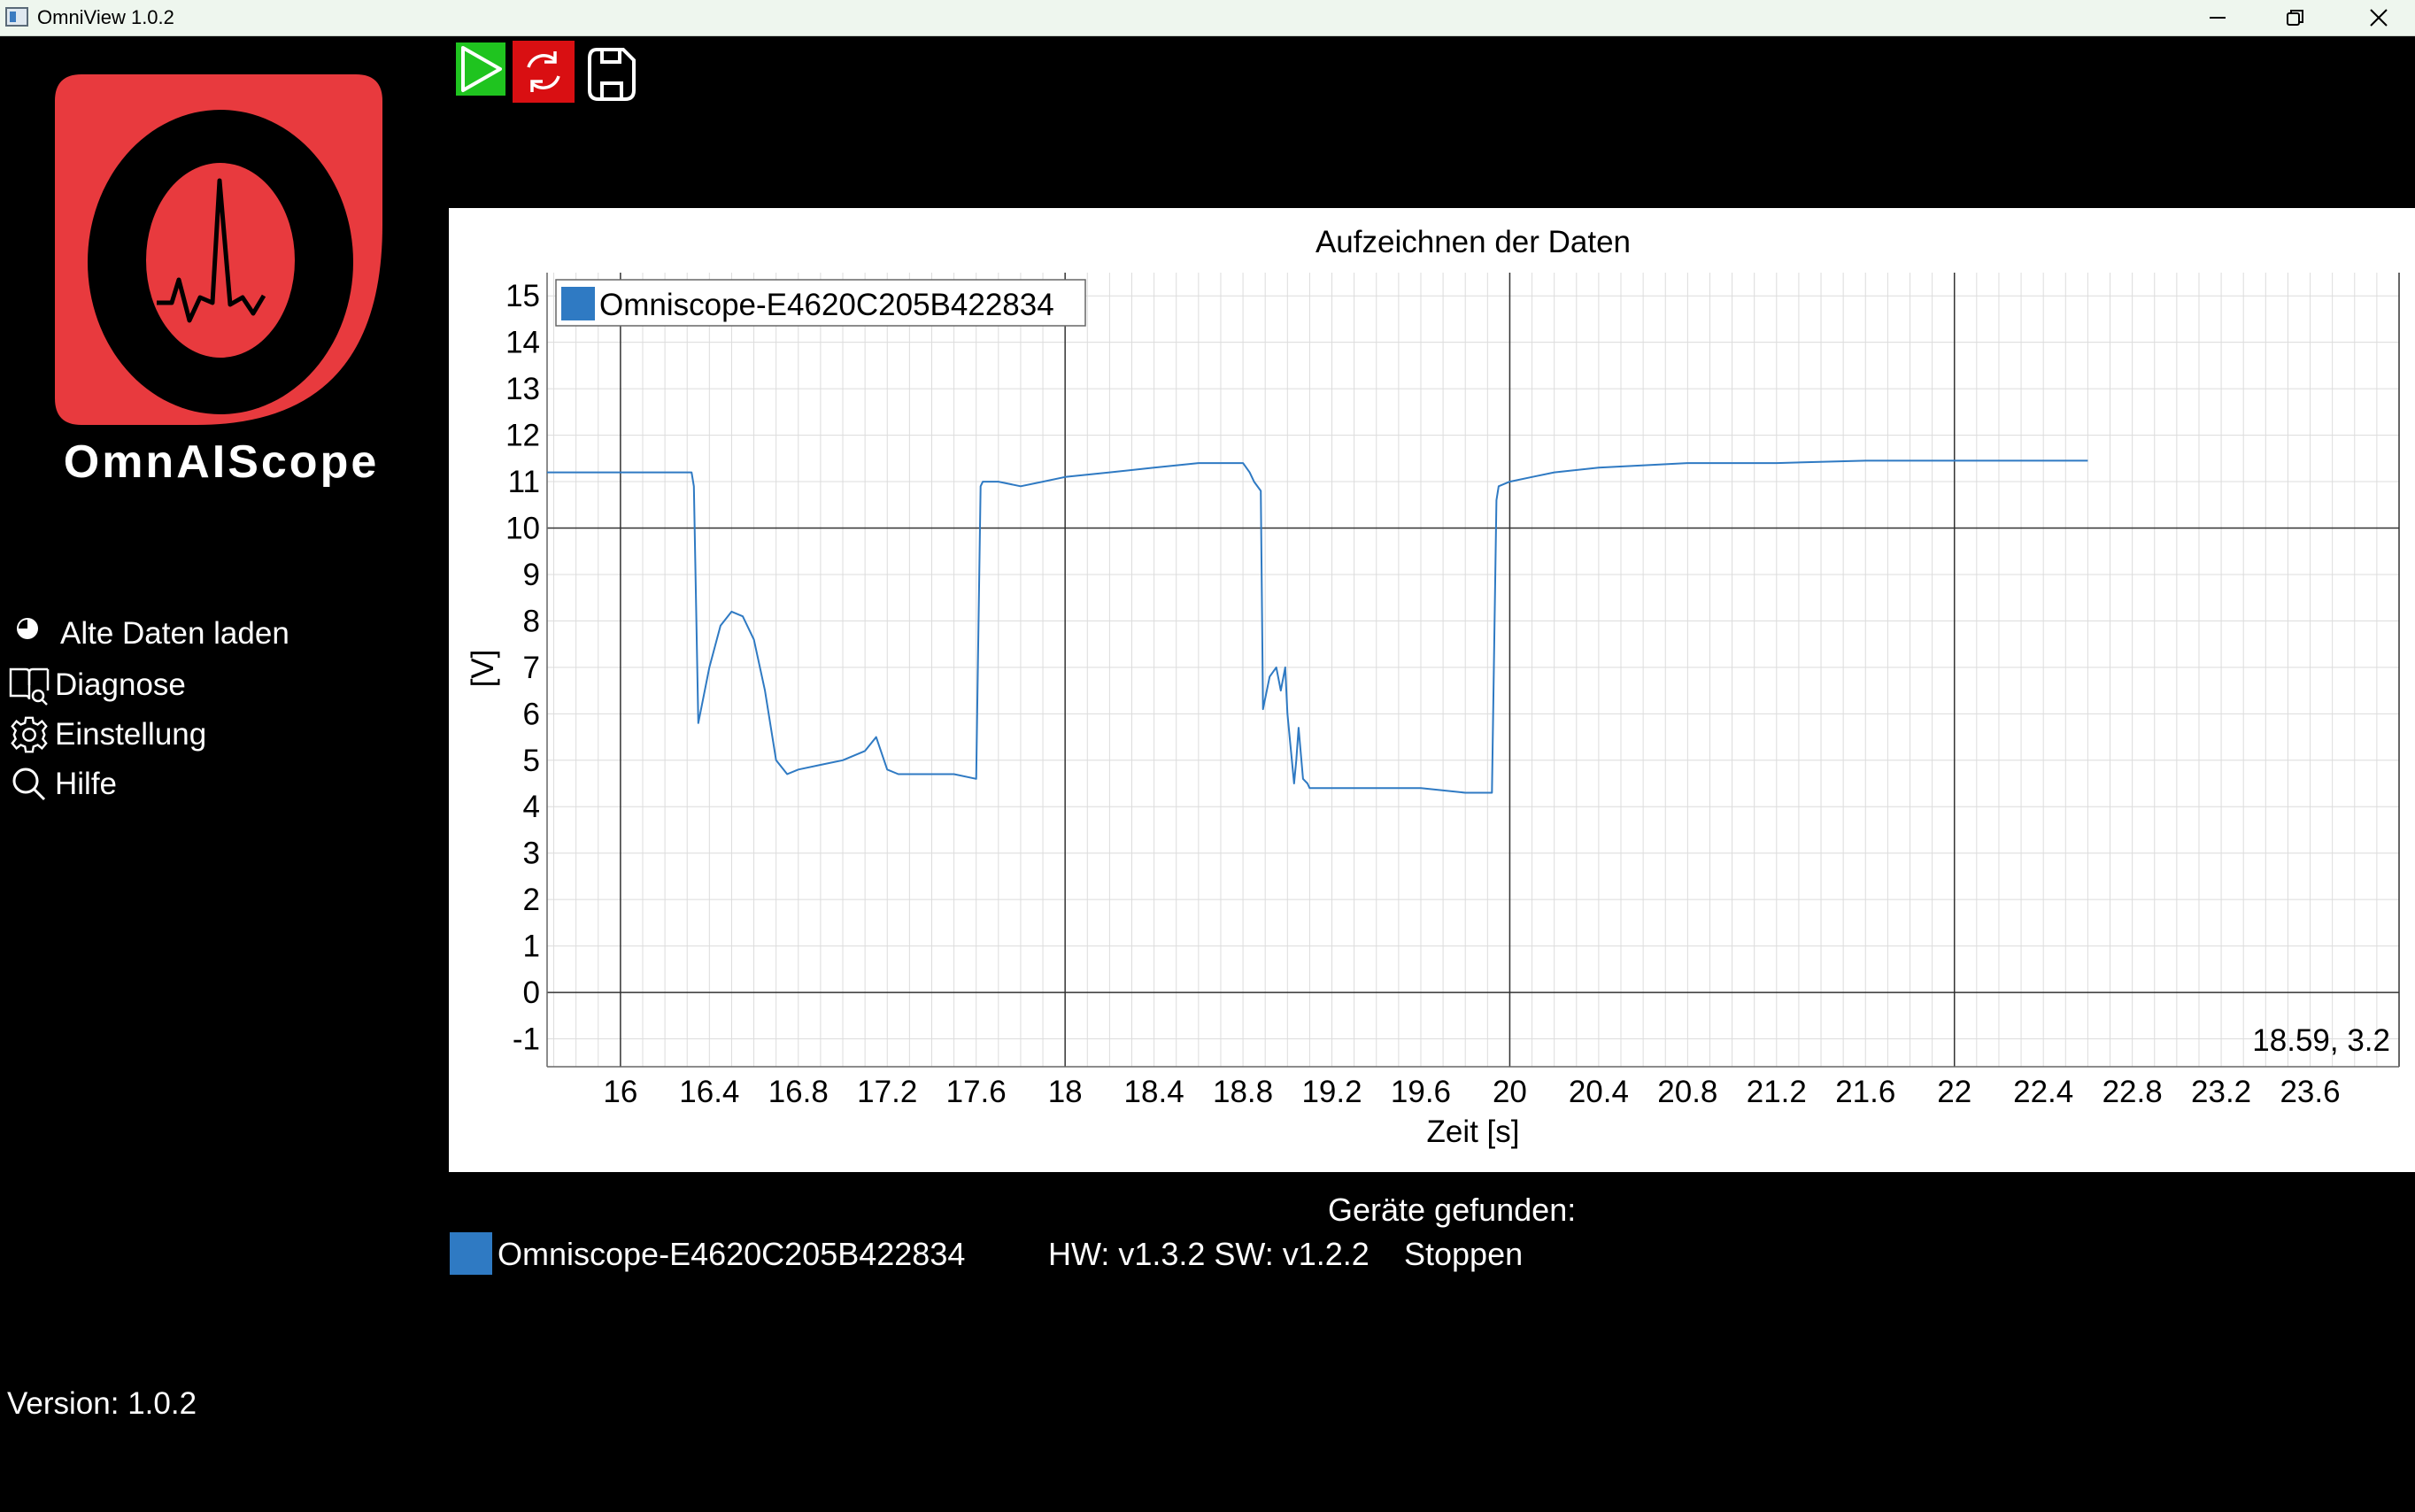  What do you see at coordinates (531, 621) in the screenshot?
I see `y-tick-label: 8` at bounding box center [531, 621].